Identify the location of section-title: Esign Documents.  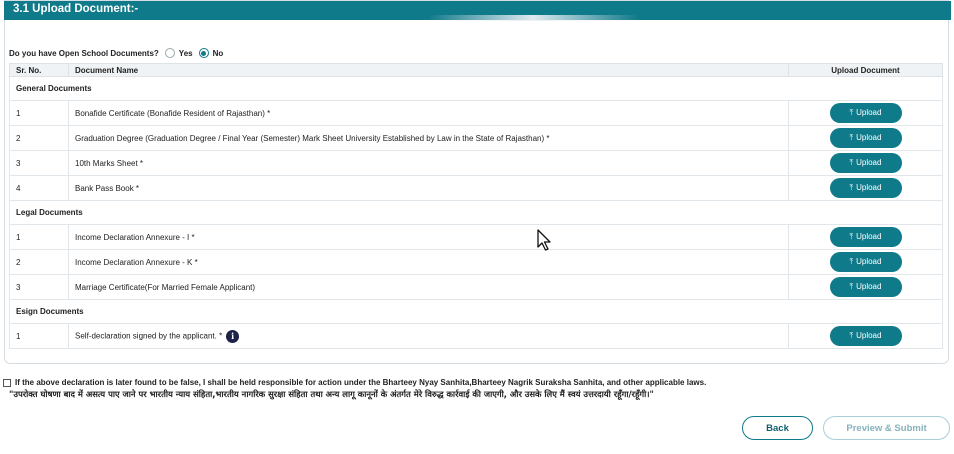
(476, 311).